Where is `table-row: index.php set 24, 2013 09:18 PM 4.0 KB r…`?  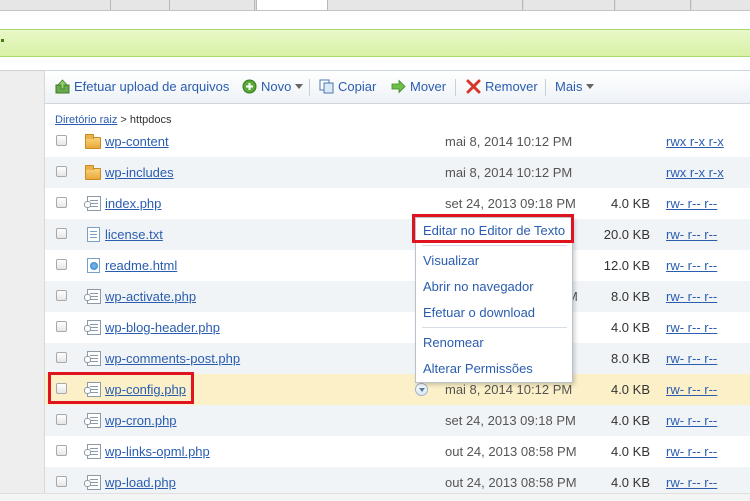
table-row: index.php set 24, 2013 09:18 PM 4.0 KB r… is located at coordinates (397, 203).